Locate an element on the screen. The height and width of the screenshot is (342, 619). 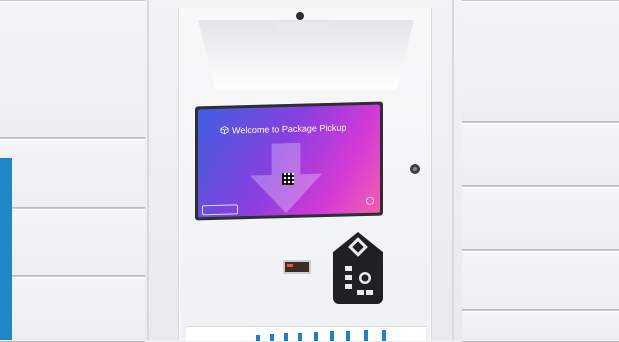
camera-icon is located at coordinates (300, 16).